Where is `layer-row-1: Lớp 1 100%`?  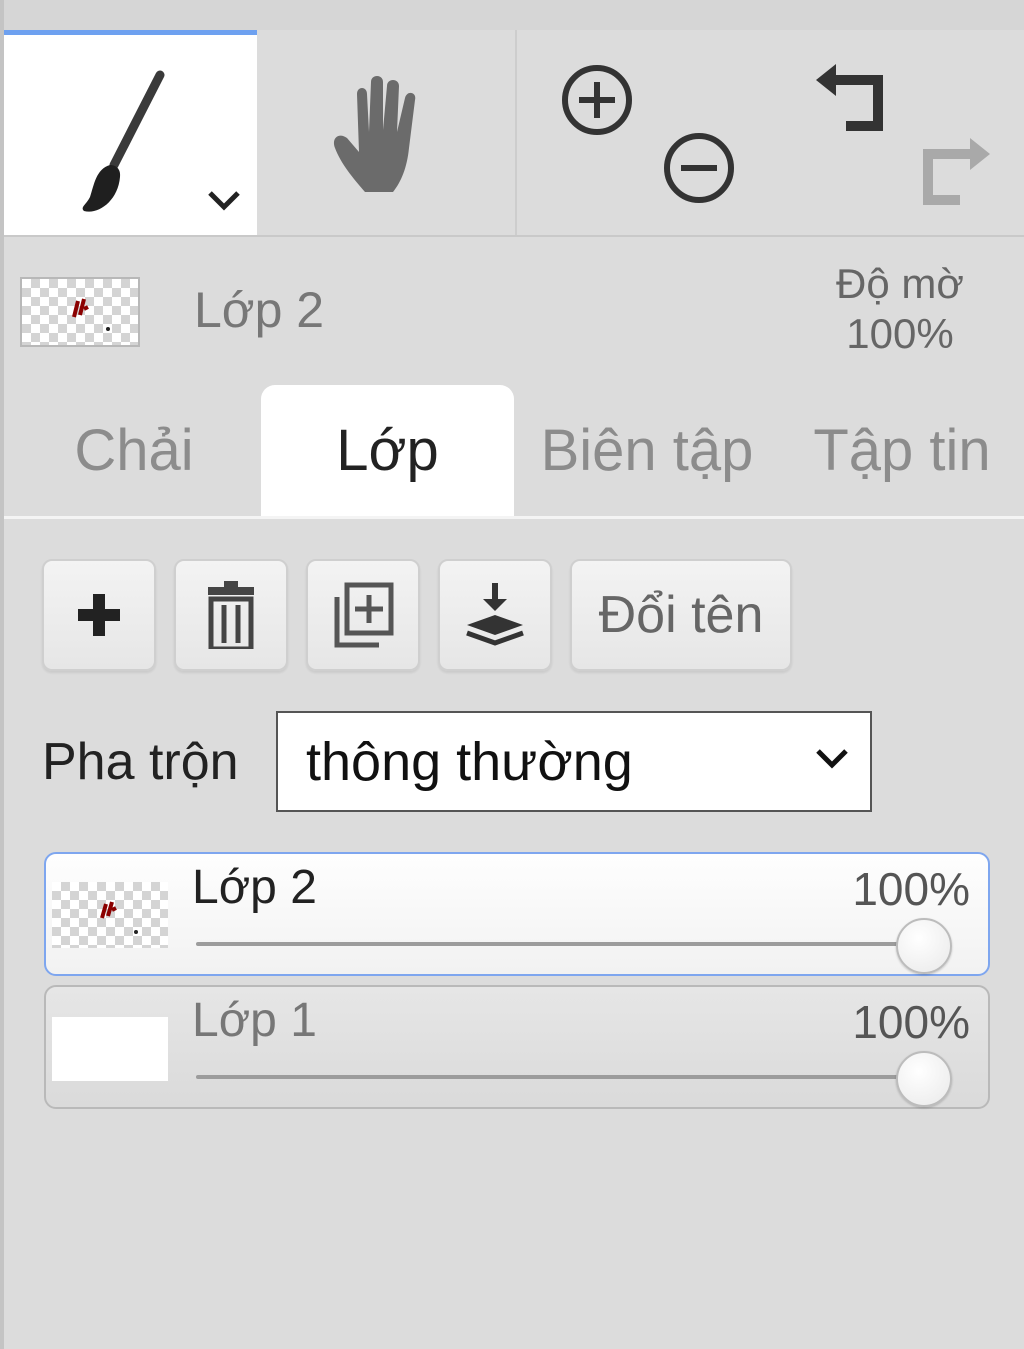
layer-row-1: Lớp 1 100% is located at coordinates (517, 1047).